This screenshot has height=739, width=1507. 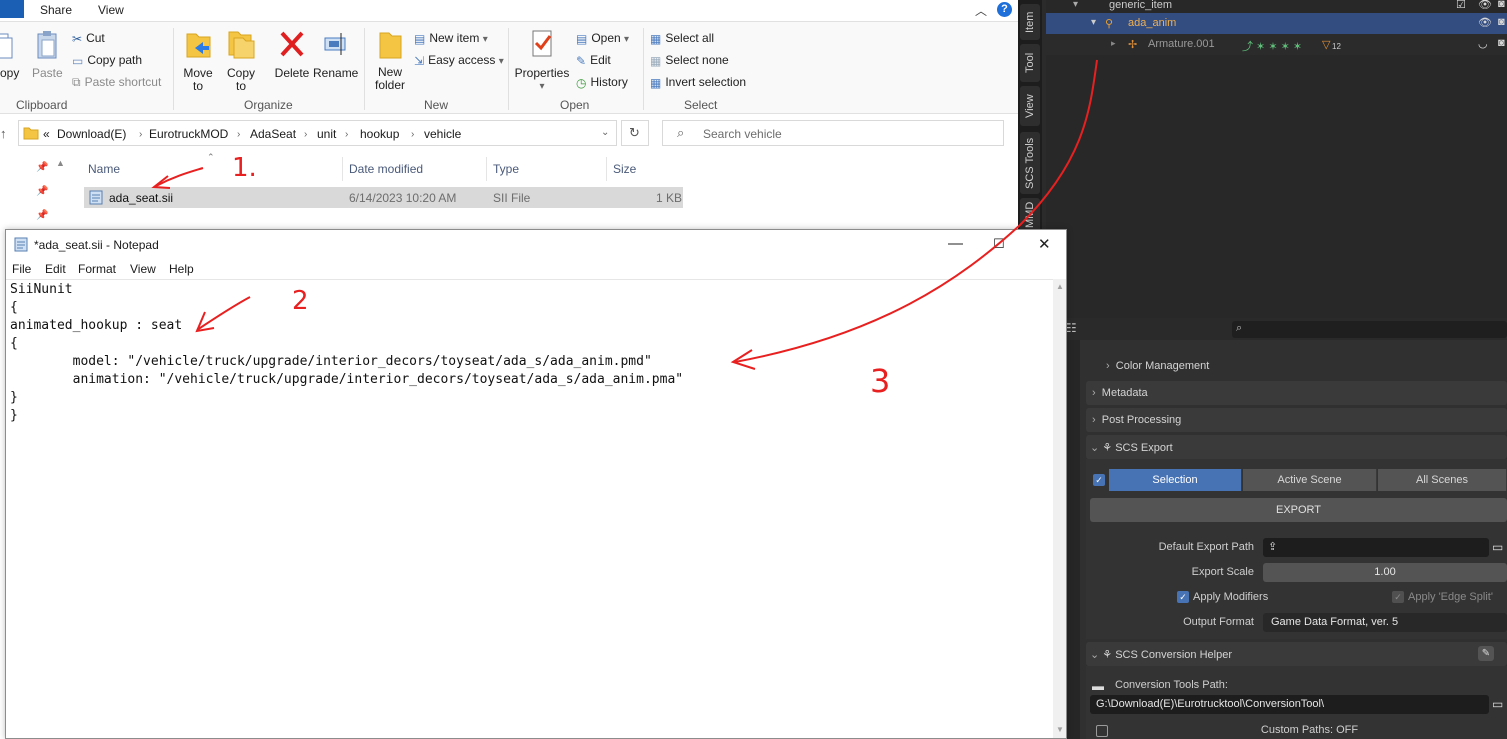 I want to click on custom-paths-toggle: Custom Paths: OFF, so click(x=1309, y=730).